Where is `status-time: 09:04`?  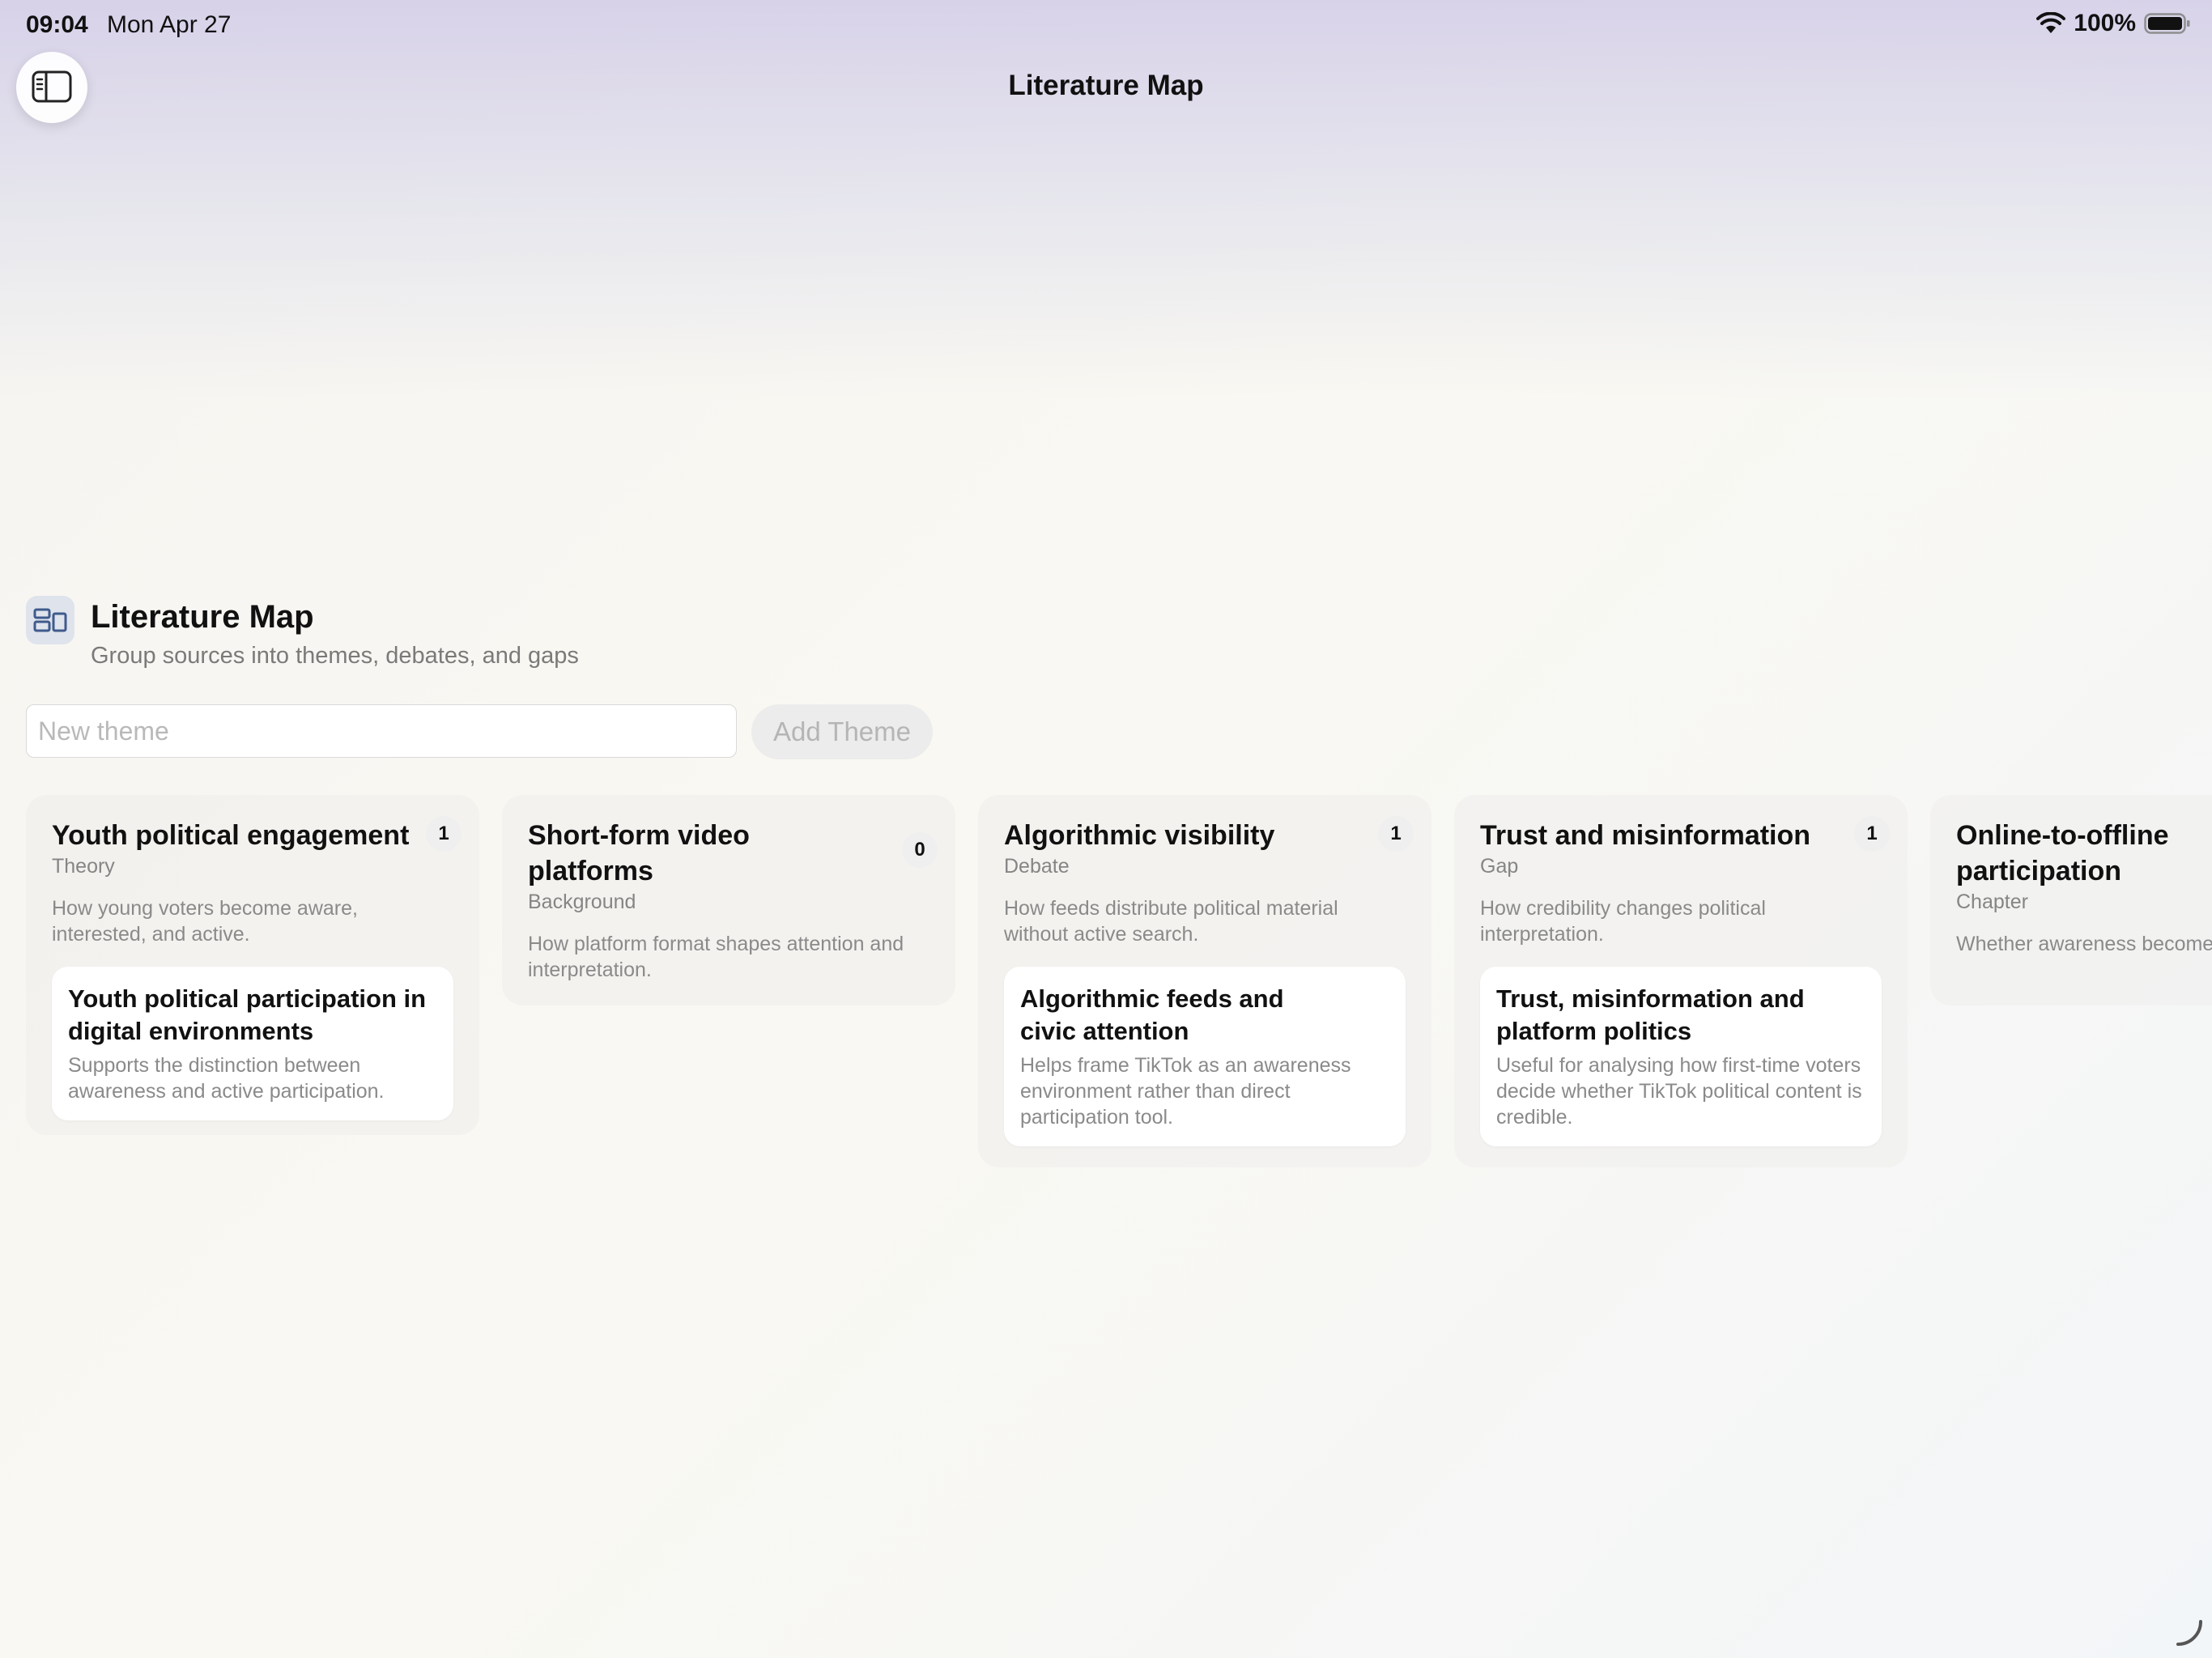 status-time: 09:04 is located at coordinates (57, 24).